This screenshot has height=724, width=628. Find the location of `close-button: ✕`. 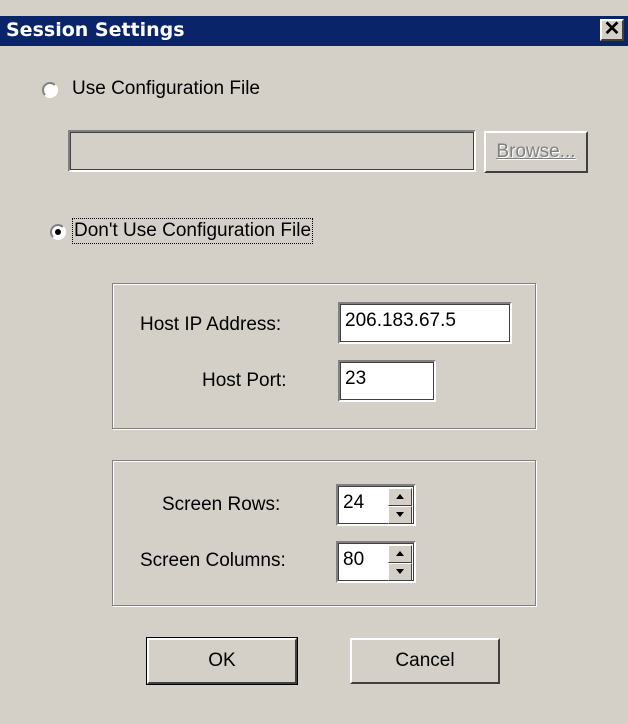

close-button: ✕ is located at coordinates (612, 30).